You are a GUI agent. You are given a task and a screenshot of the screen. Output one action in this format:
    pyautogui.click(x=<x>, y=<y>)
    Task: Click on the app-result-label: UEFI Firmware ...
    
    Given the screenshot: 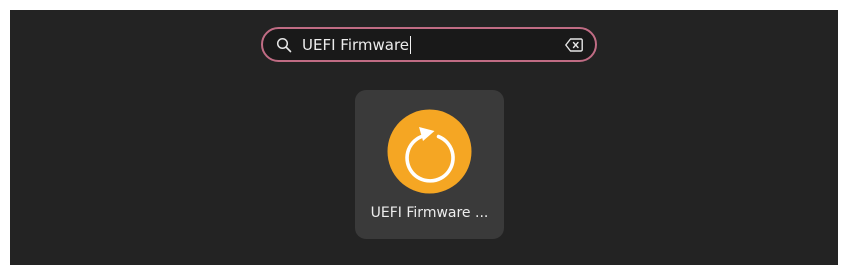 What is the action you would take?
    pyautogui.click(x=429, y=213)
    